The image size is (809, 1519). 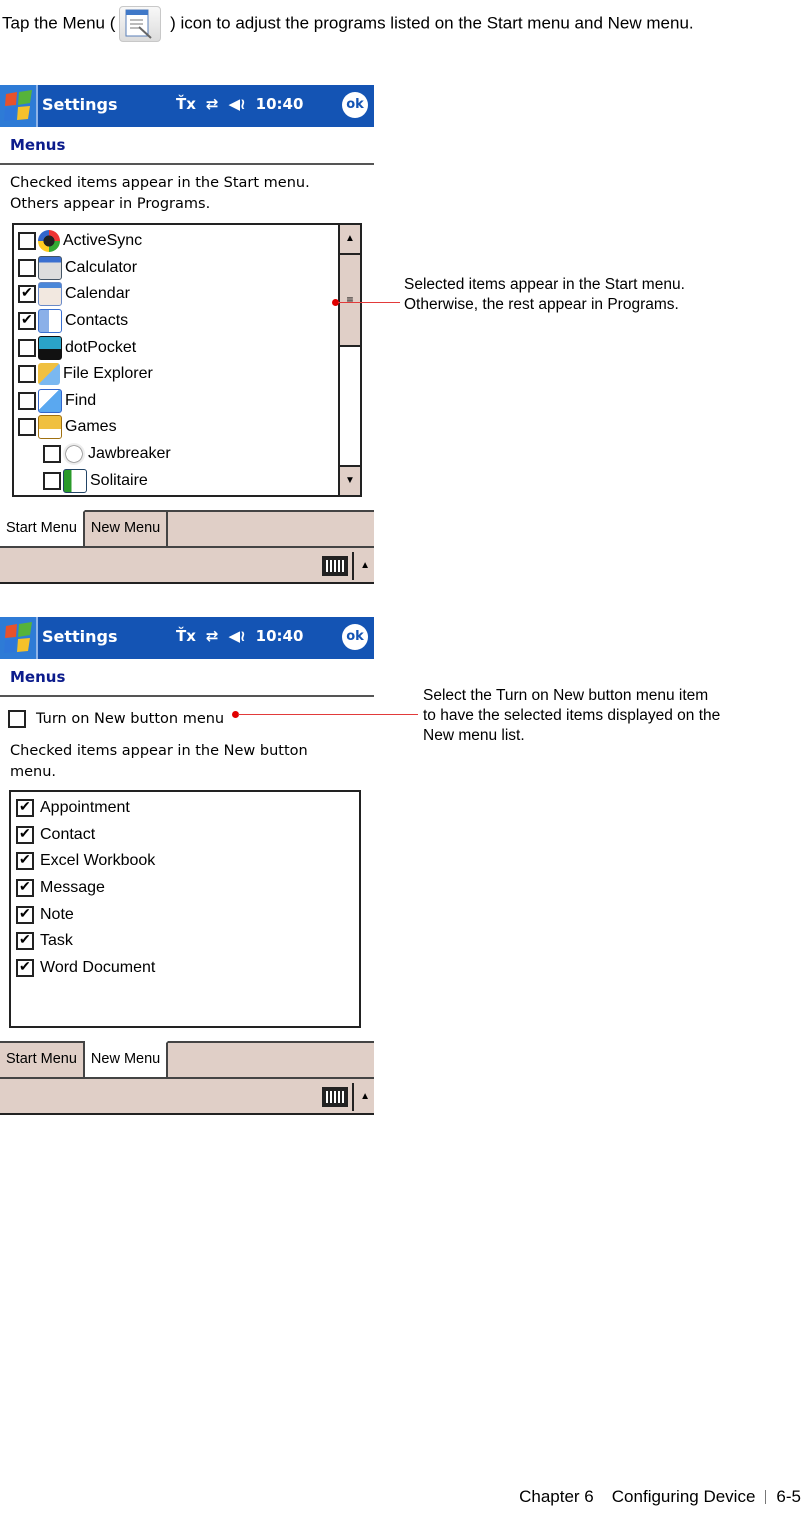 I want to click on chapter-label: Chapter 6, so click(x=556, y=1496).